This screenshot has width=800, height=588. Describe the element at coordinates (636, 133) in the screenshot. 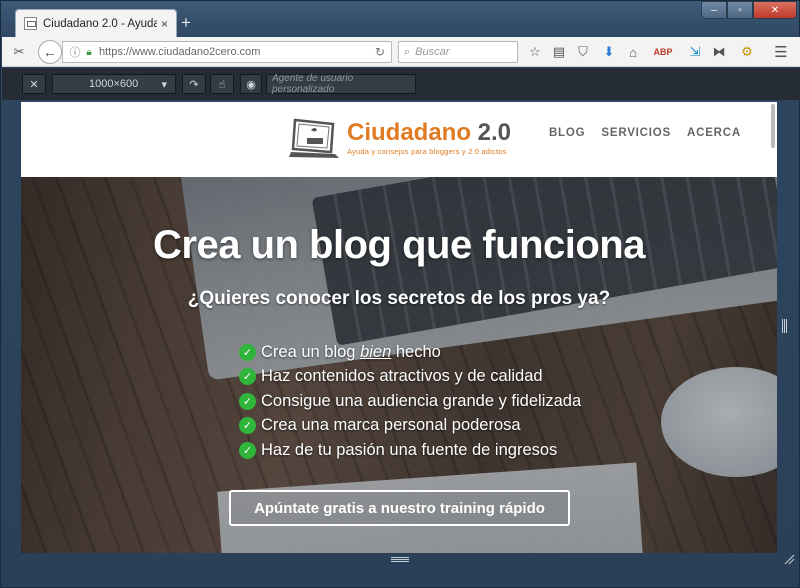

I see `nav-servicios: SERVICIOS` at that location.